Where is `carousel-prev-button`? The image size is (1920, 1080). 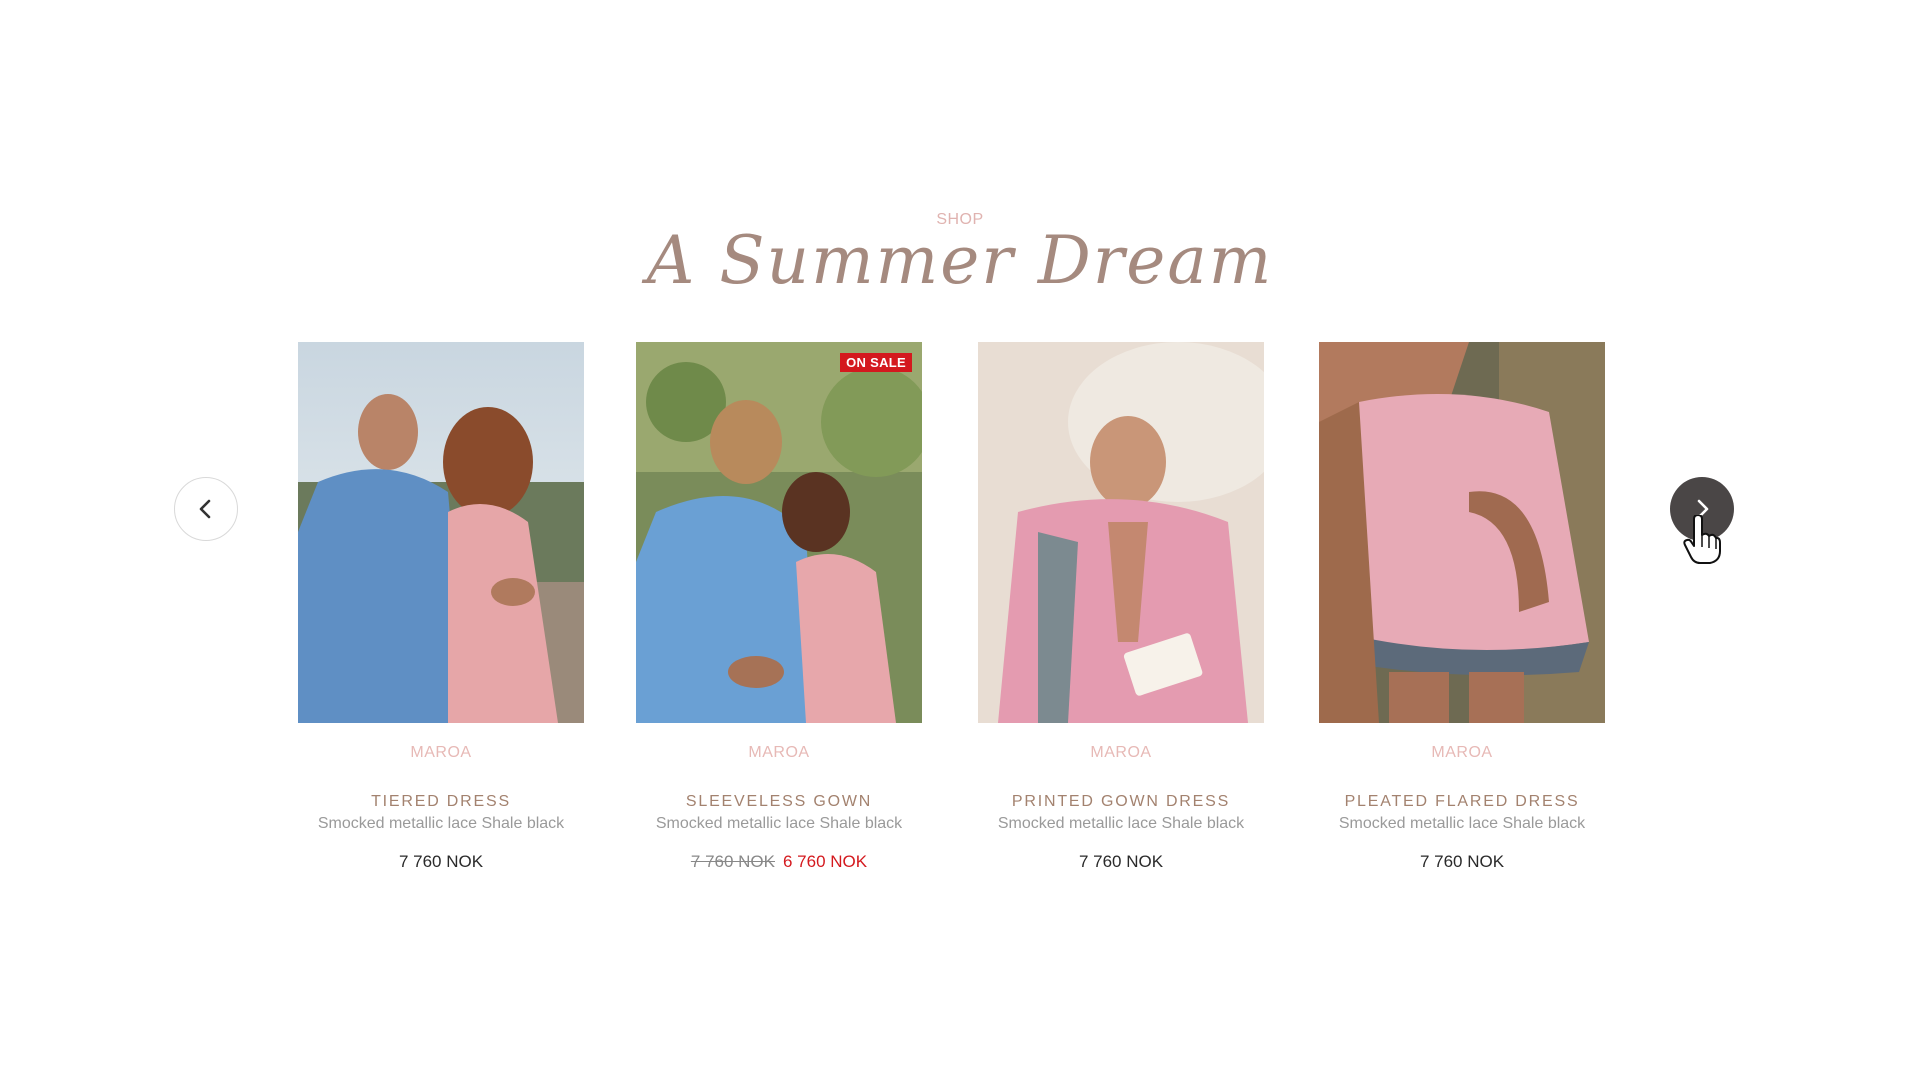
carousel-prev-button is located at coordinates (206, 509).